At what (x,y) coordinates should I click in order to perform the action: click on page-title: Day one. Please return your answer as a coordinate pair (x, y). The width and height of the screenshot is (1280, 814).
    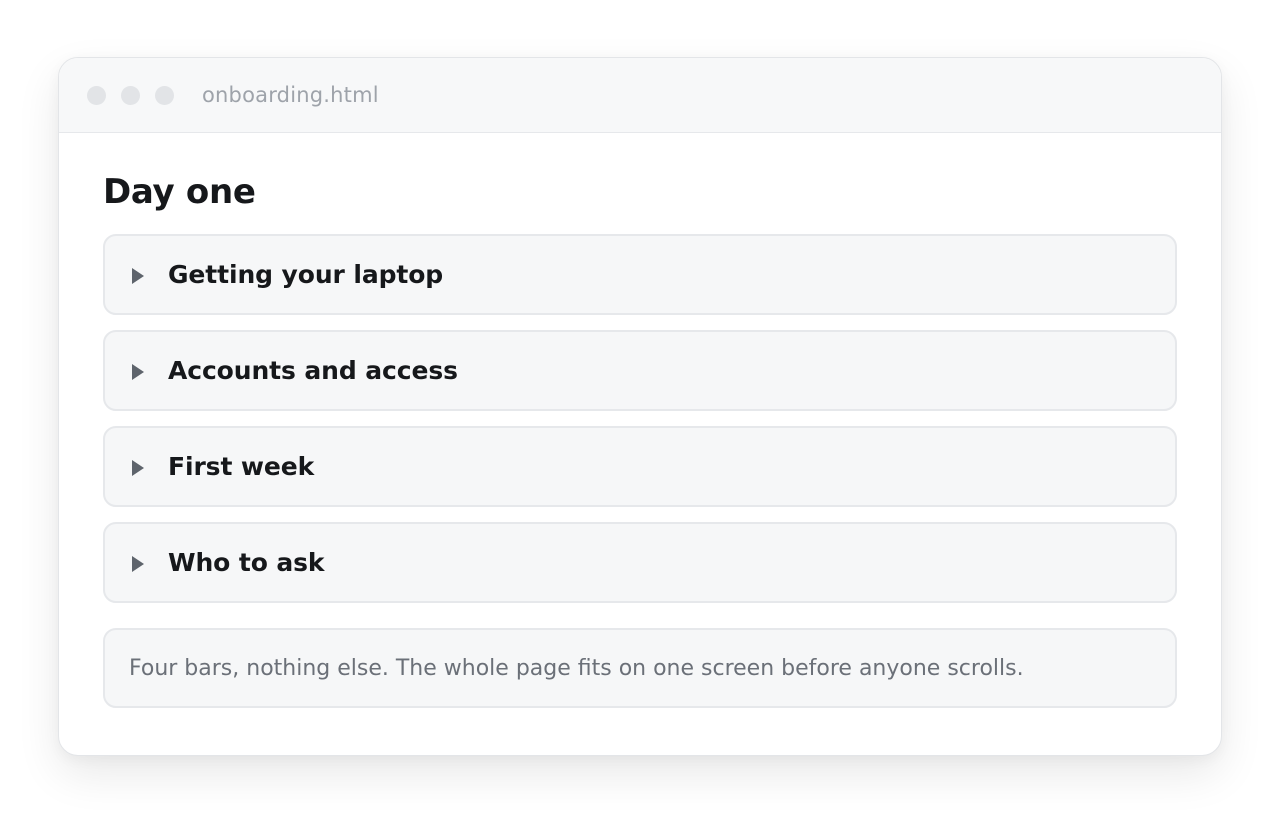
    Looking at the image, I should click on (179, 192).